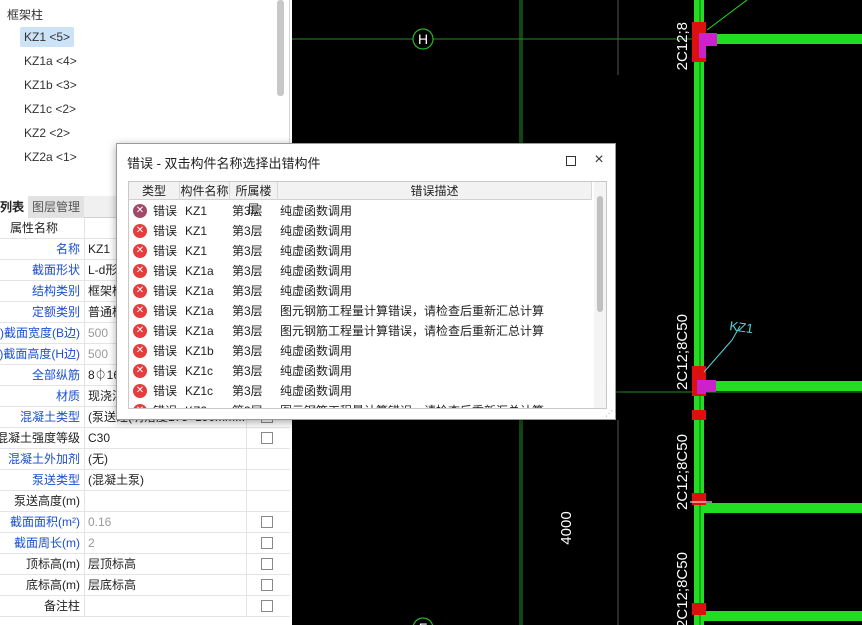 Image resolution: width=862 pixels, height=625 pixels. What do you see at coordinates (708, 45) in the screenshot?
I see `column-section-top` at bounding box center [708, 45].